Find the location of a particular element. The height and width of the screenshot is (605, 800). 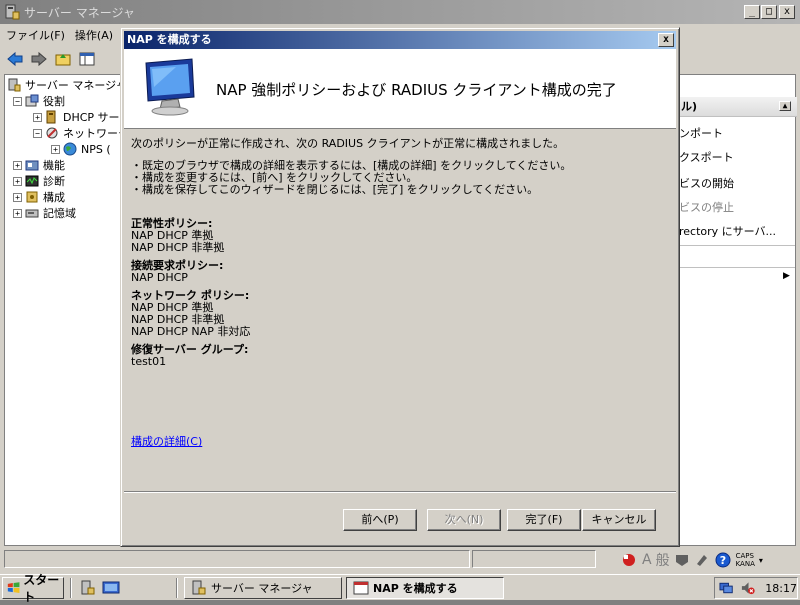

toolbar is located at coordinates (60, 59).